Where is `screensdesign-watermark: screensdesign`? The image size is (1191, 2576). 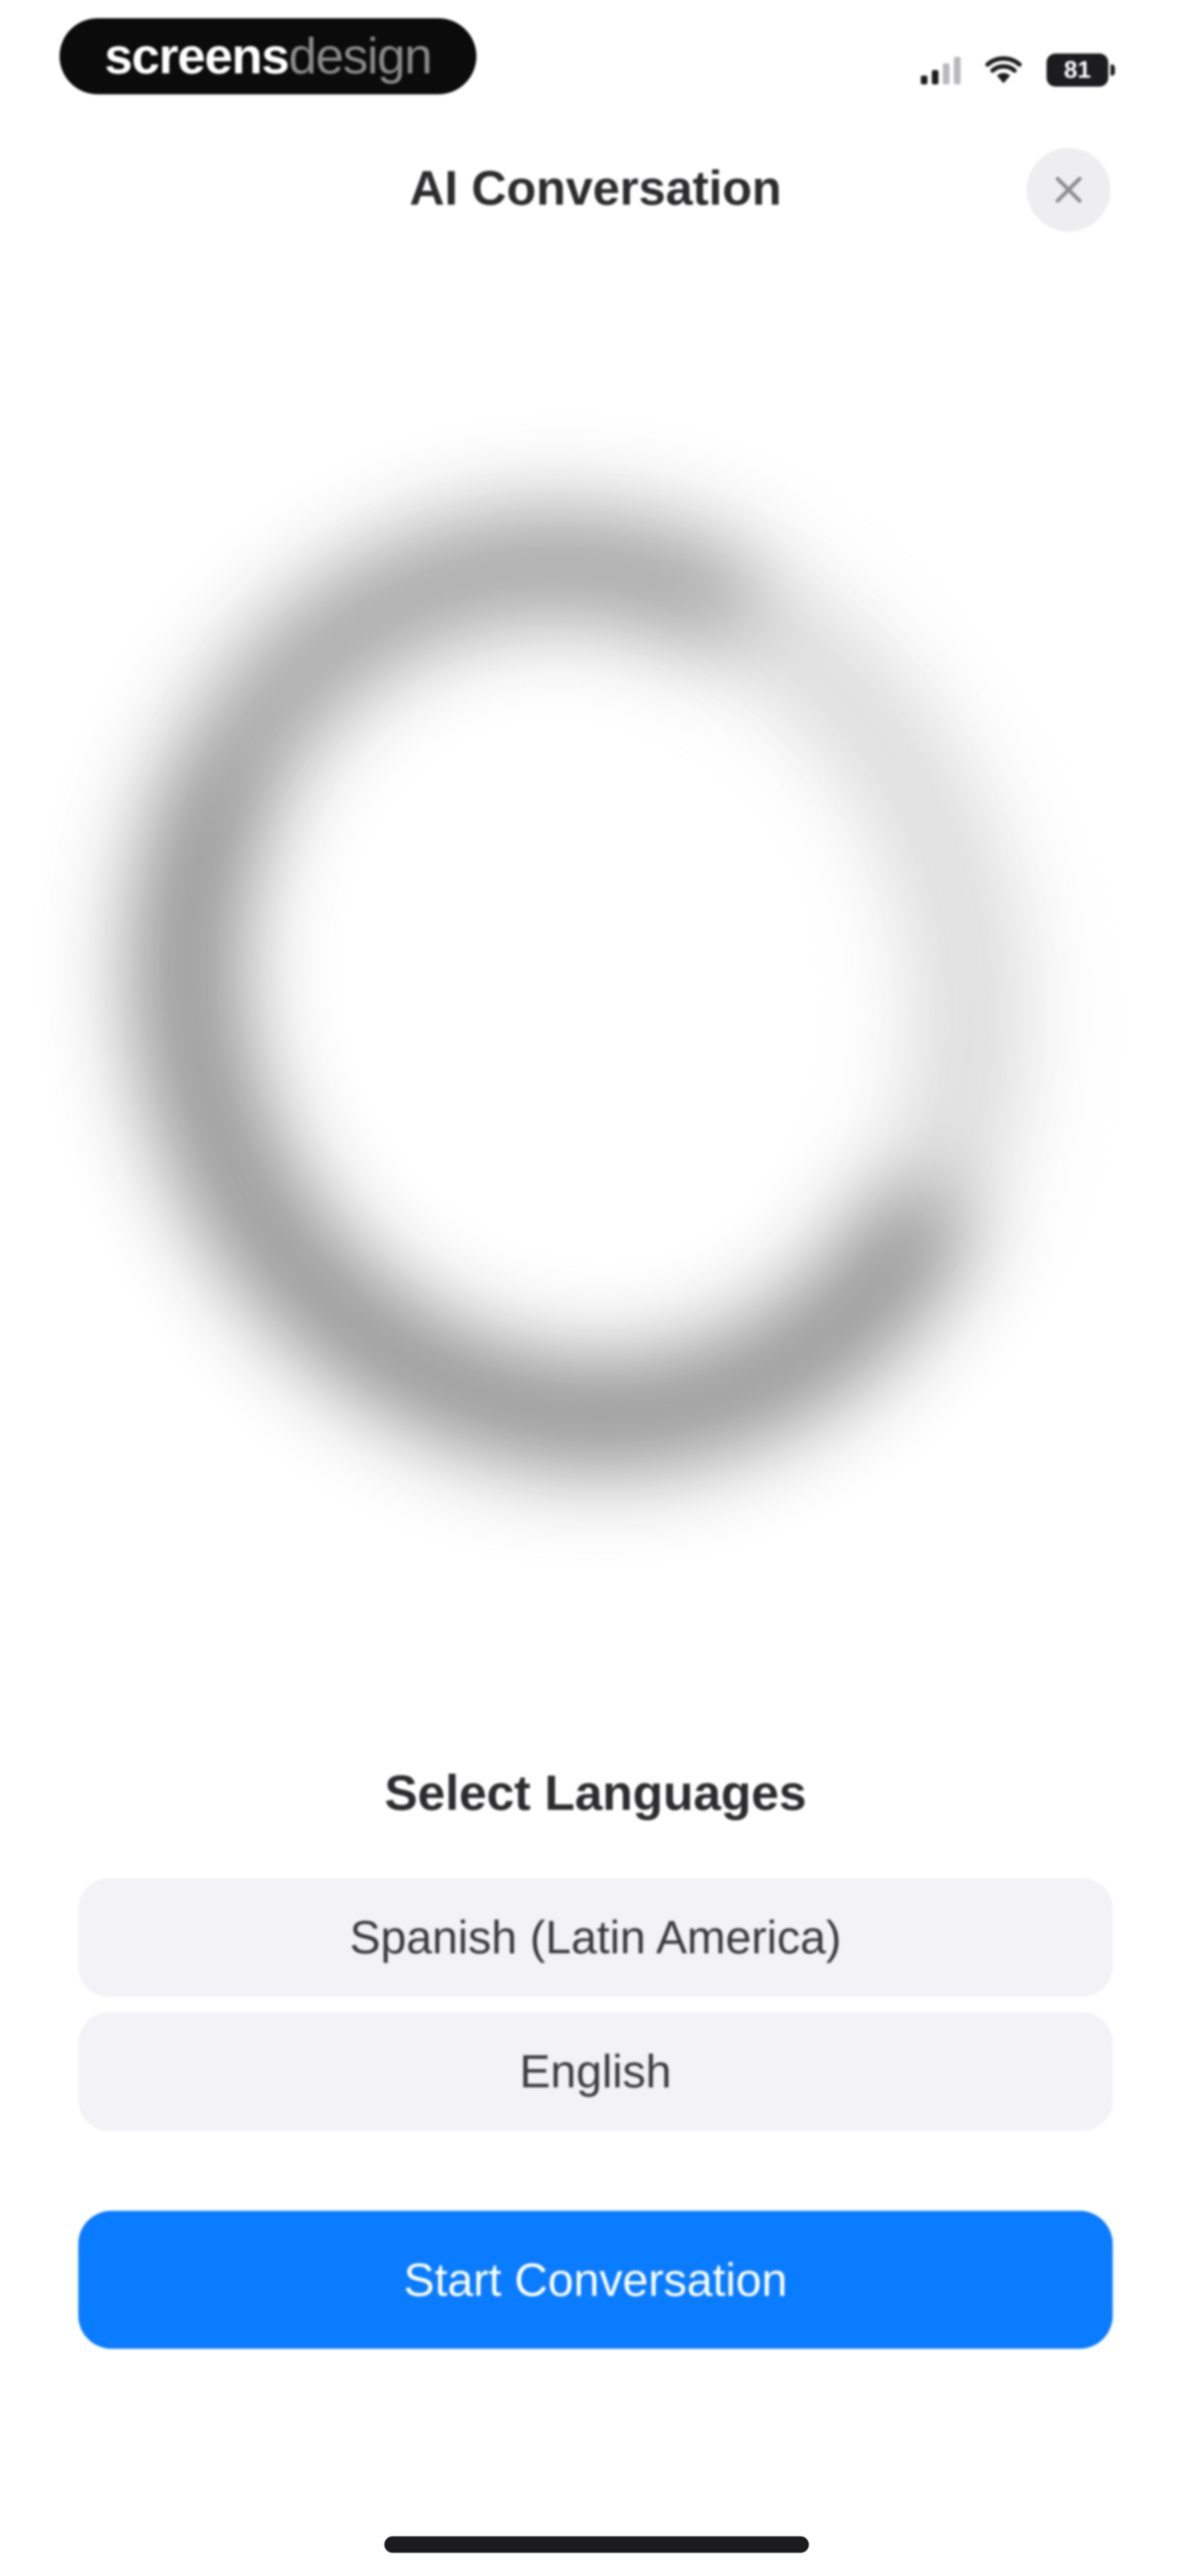 screensdesign-watermark: screensdesign is located at coordinates (268, 56).